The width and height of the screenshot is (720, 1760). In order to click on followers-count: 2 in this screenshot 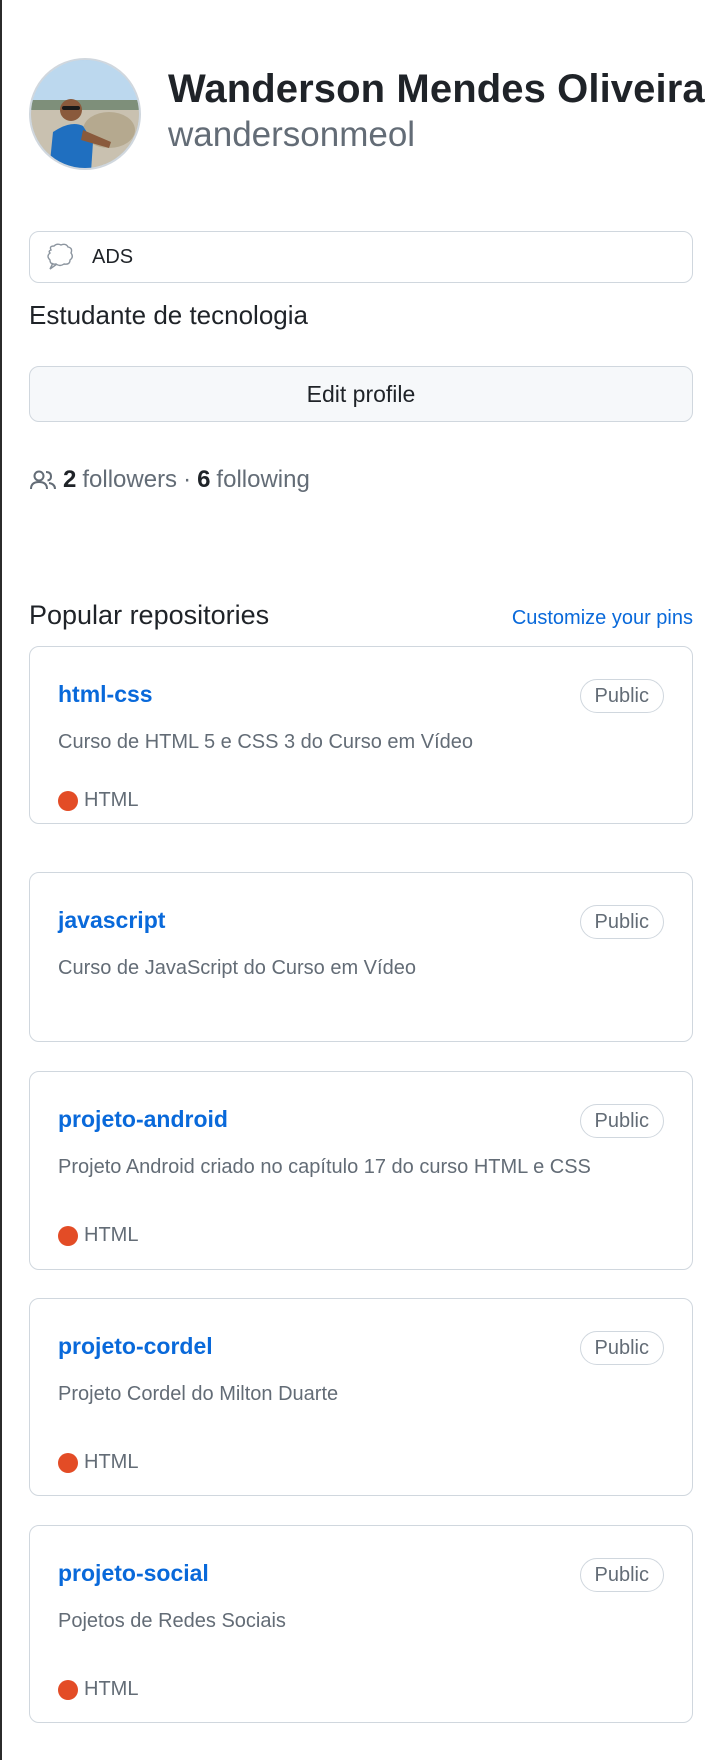, I will do `click(70, 479)`.